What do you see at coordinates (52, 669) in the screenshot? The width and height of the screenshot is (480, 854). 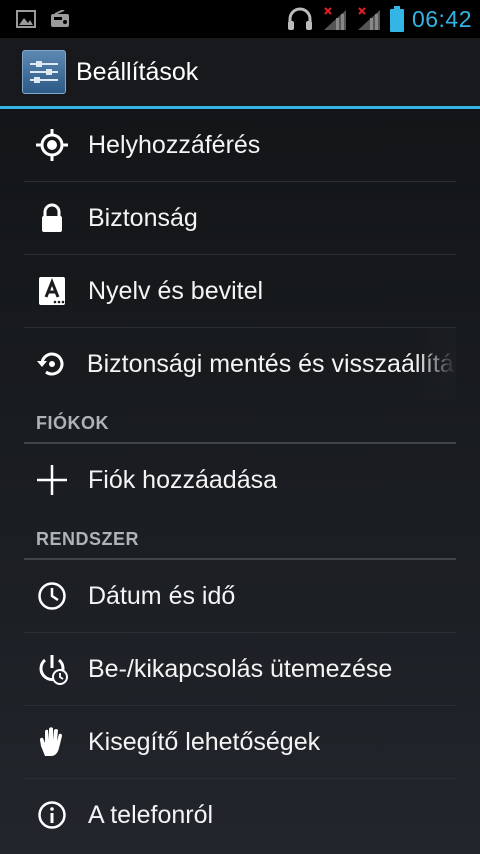 I see `power-schedule-icon` at bounding box center [52, 669].